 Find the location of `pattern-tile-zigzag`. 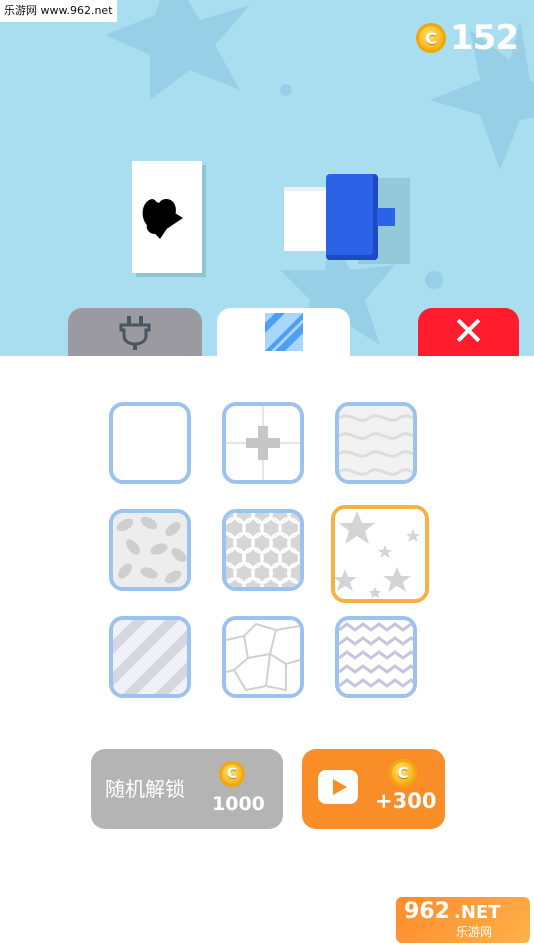

pattern-tile-zigzag is located at coordinates (376, 657).